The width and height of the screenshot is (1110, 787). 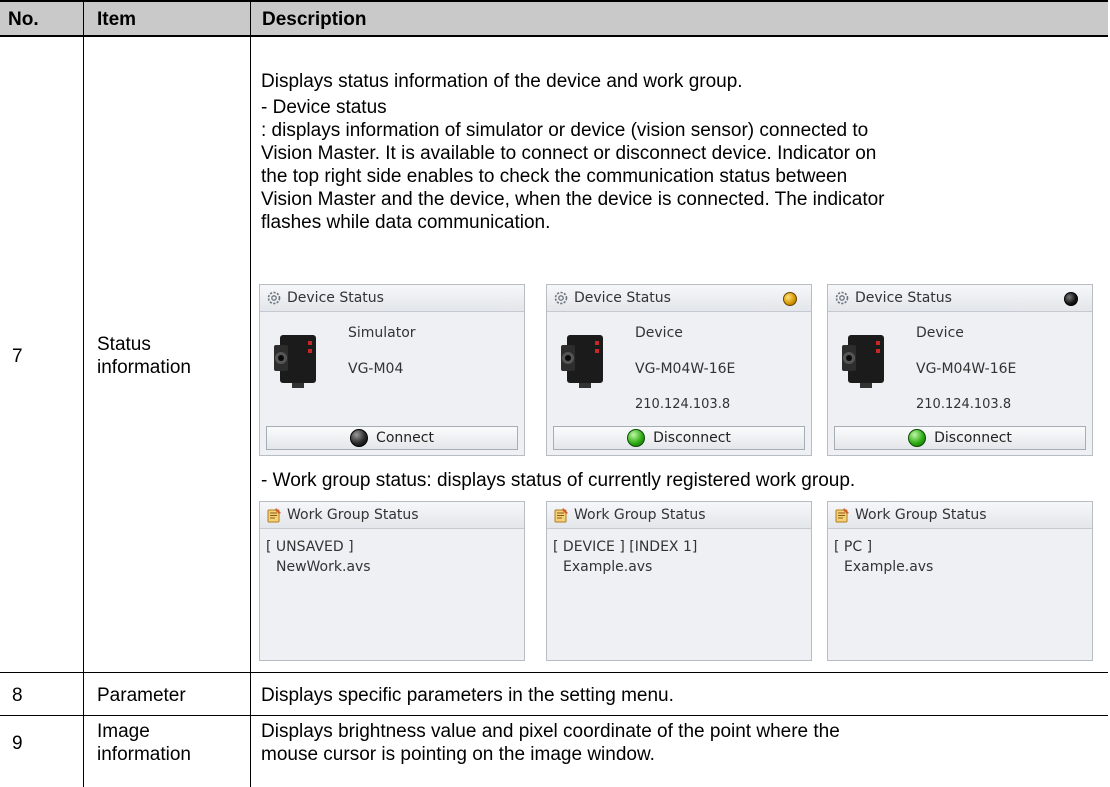 What do you see at coordinates (406, 222) in the screenshot?
I see `description-line: flashes while data communication.` at bounding box center [406, 222].